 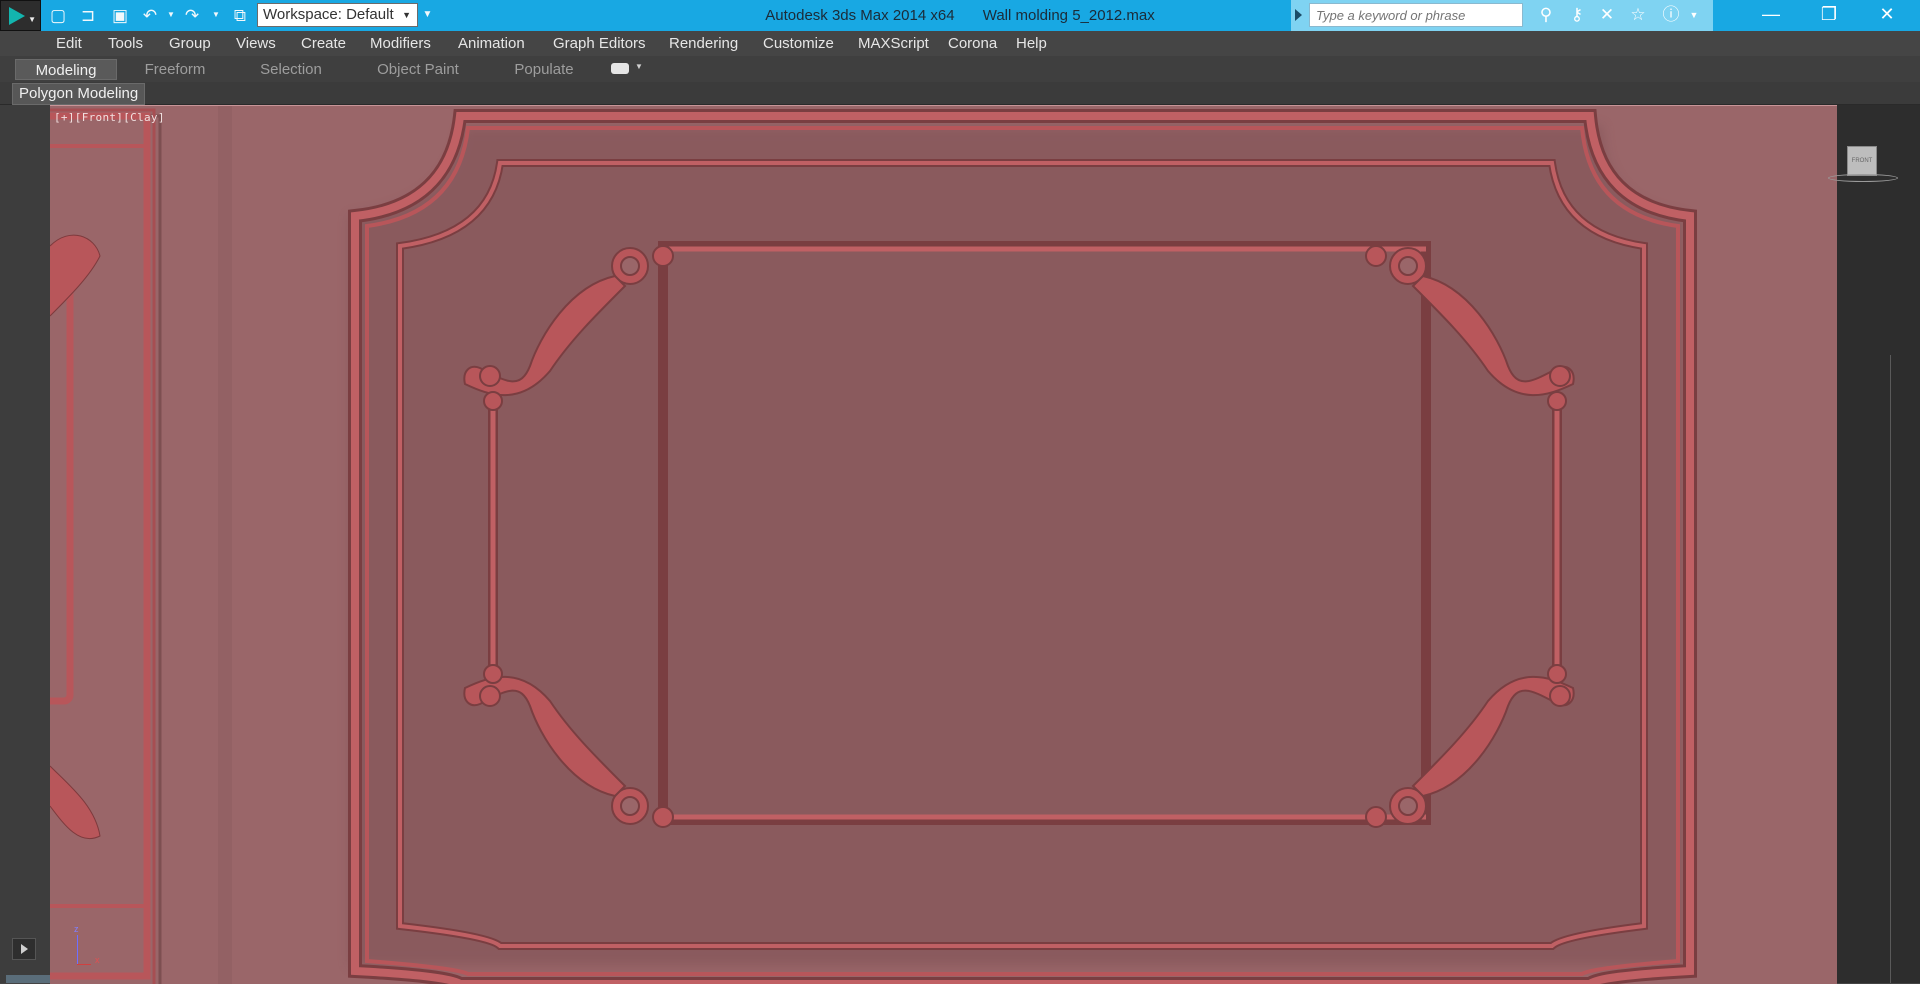 What do you see at coordinates (150, 15) in the screenshot?
I see `undo-icon: ↶` at bounding box center [150, 15].